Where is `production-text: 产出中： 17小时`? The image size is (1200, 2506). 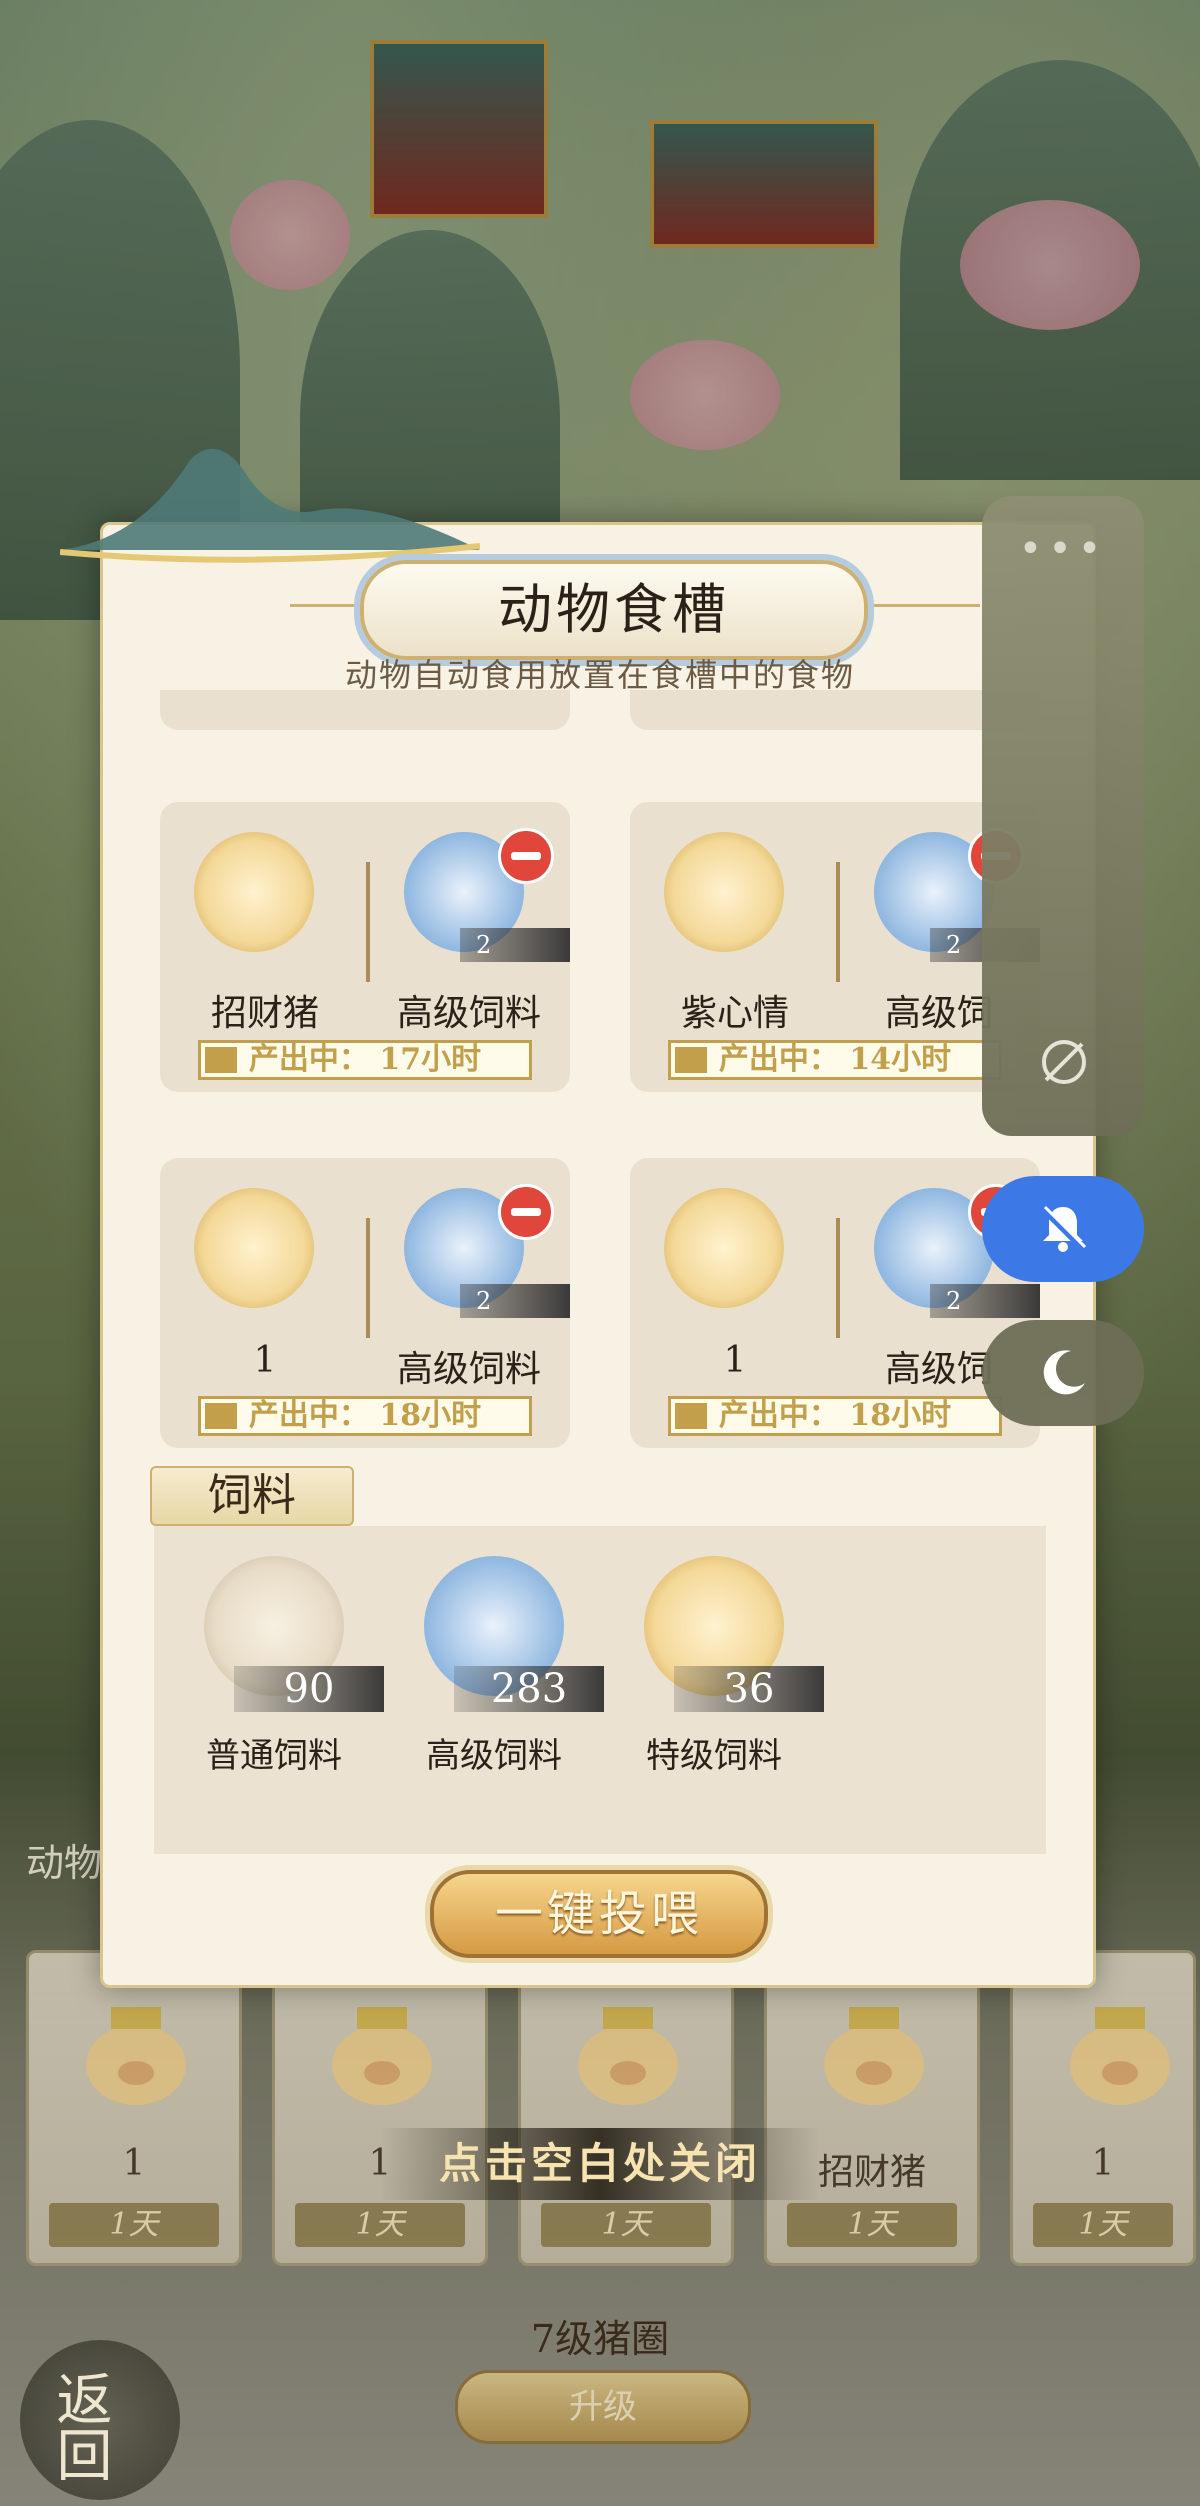
production-text: 产出中： 17小时 is located at coordinates (365, 1059).